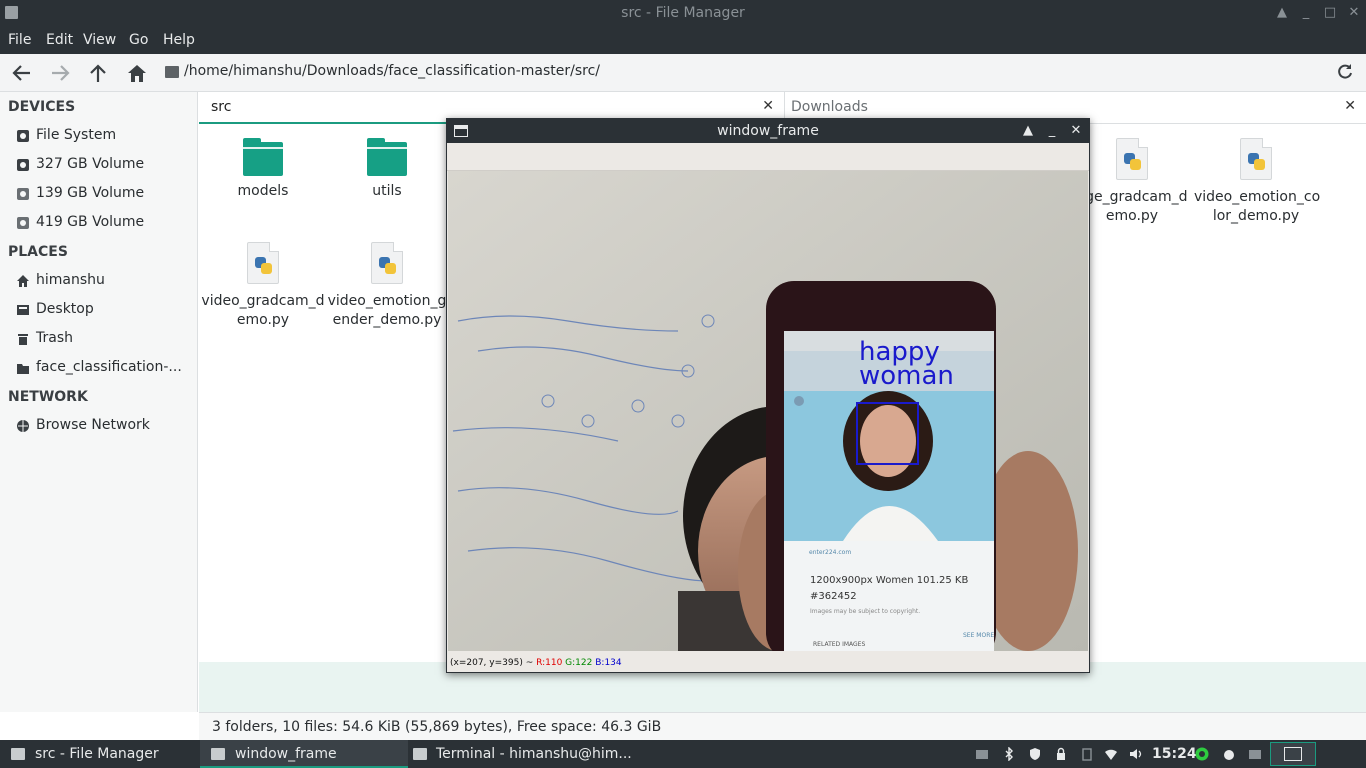  What do you see at coordinates (608, 663) in the screenshot?
I see `pixel-blue: B:134` at bounding box center [608, 663].